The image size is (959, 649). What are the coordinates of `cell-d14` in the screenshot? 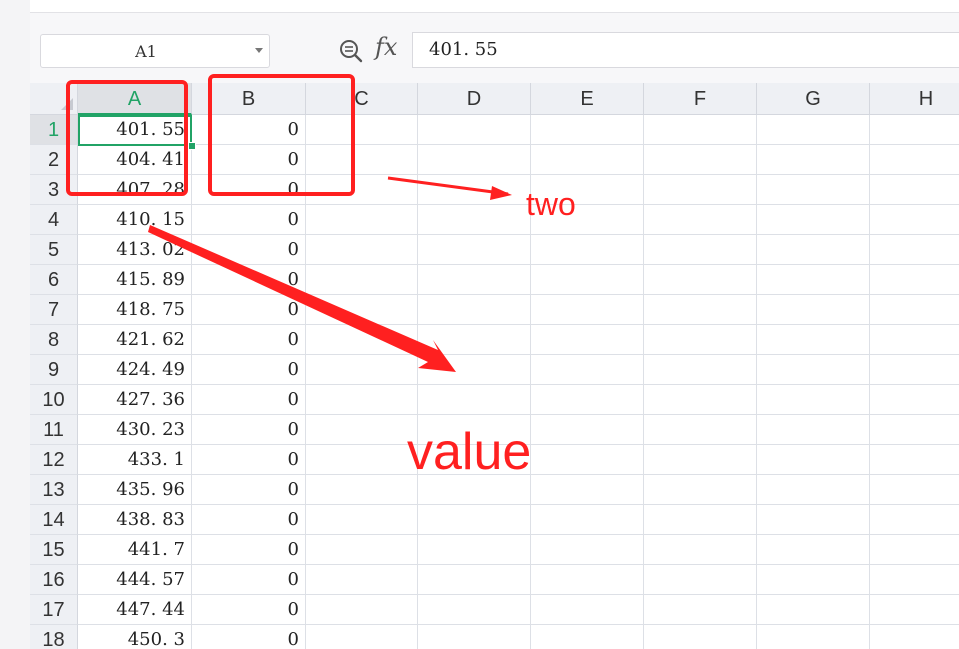 It's located at (474, 520).